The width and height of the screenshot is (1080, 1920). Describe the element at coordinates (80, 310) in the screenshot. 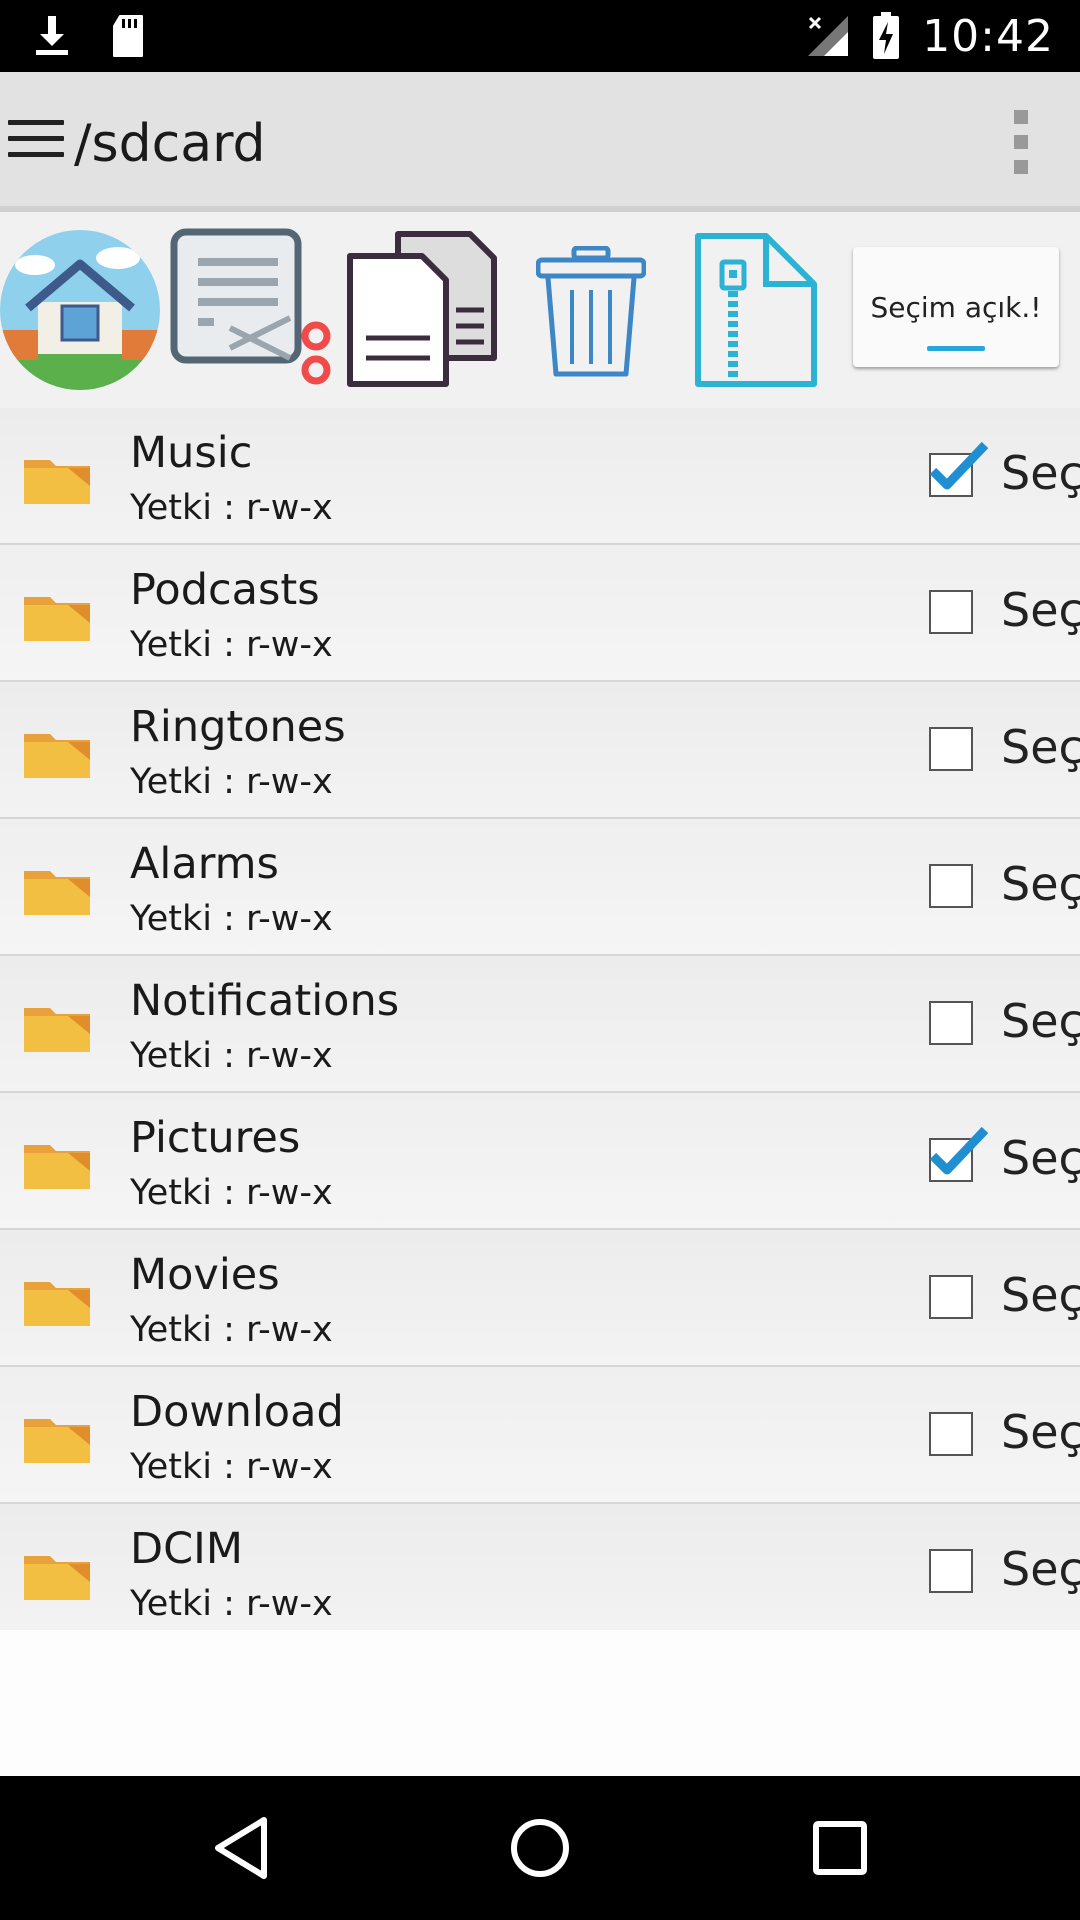

I see `home-icon` at that location.